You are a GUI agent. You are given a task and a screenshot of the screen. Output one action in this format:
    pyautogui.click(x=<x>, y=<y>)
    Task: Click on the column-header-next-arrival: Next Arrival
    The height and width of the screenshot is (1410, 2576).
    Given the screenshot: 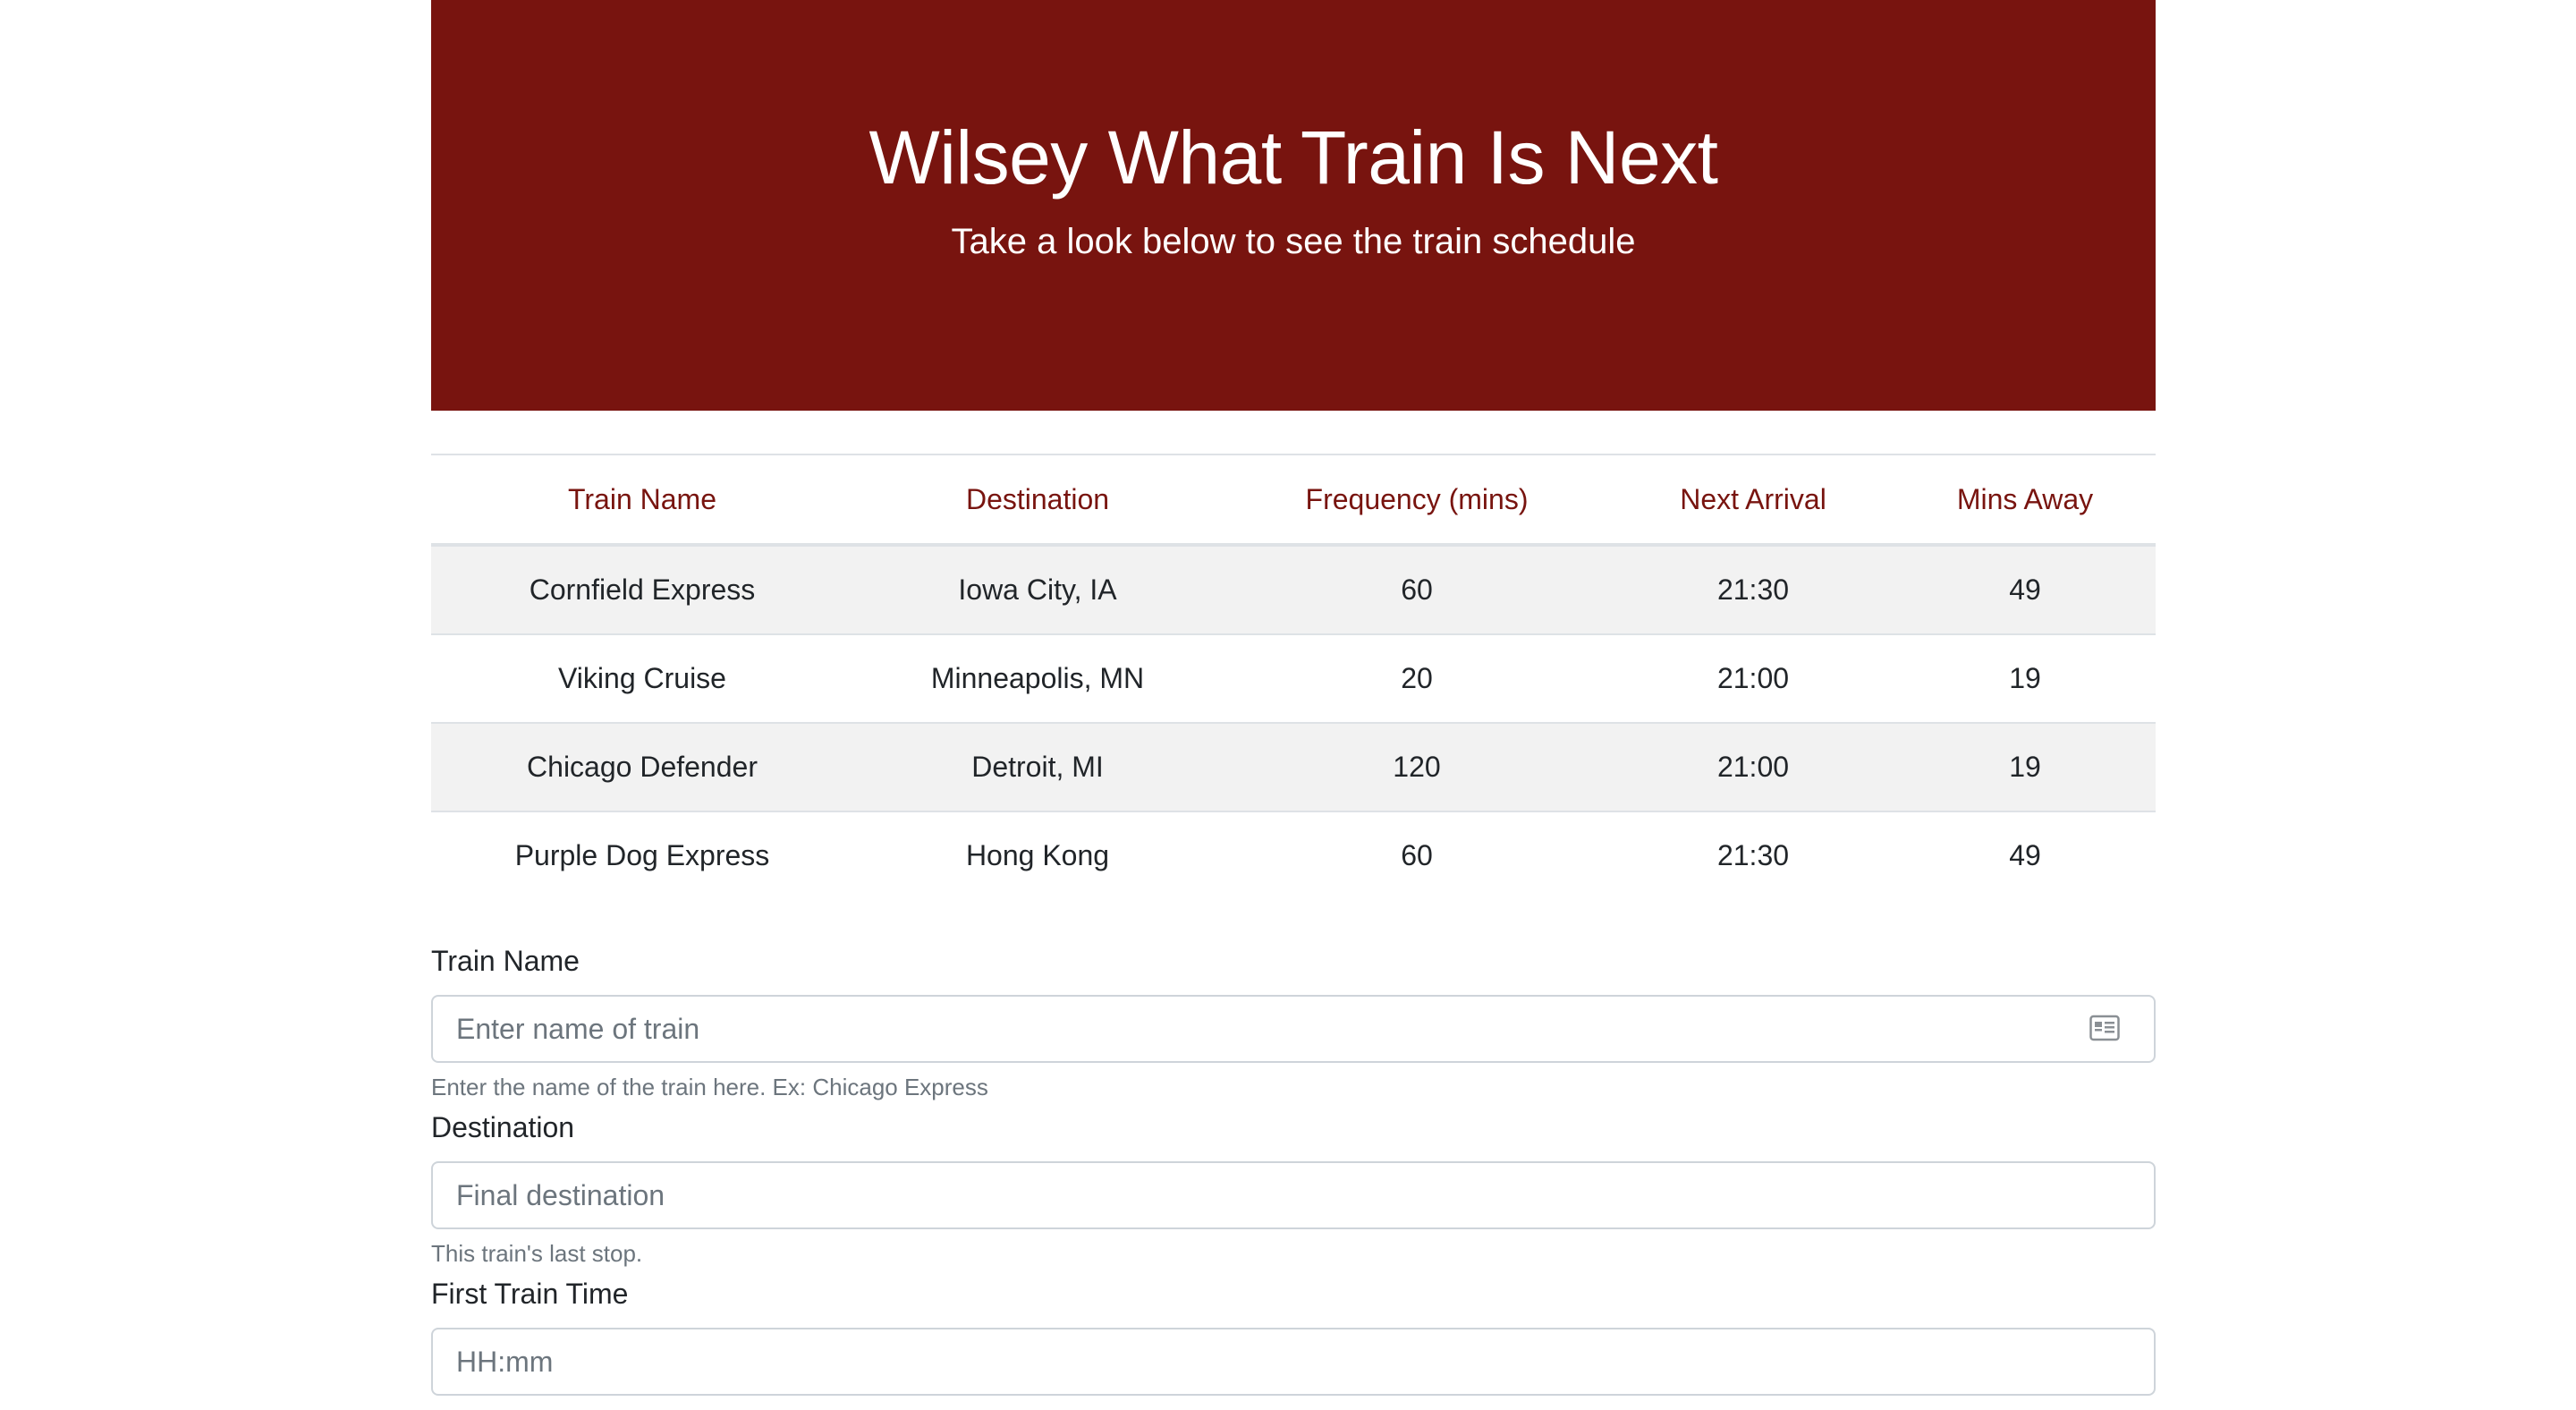 What is the action you would take?
    pyautogui.click(x=1753, y=501)
    